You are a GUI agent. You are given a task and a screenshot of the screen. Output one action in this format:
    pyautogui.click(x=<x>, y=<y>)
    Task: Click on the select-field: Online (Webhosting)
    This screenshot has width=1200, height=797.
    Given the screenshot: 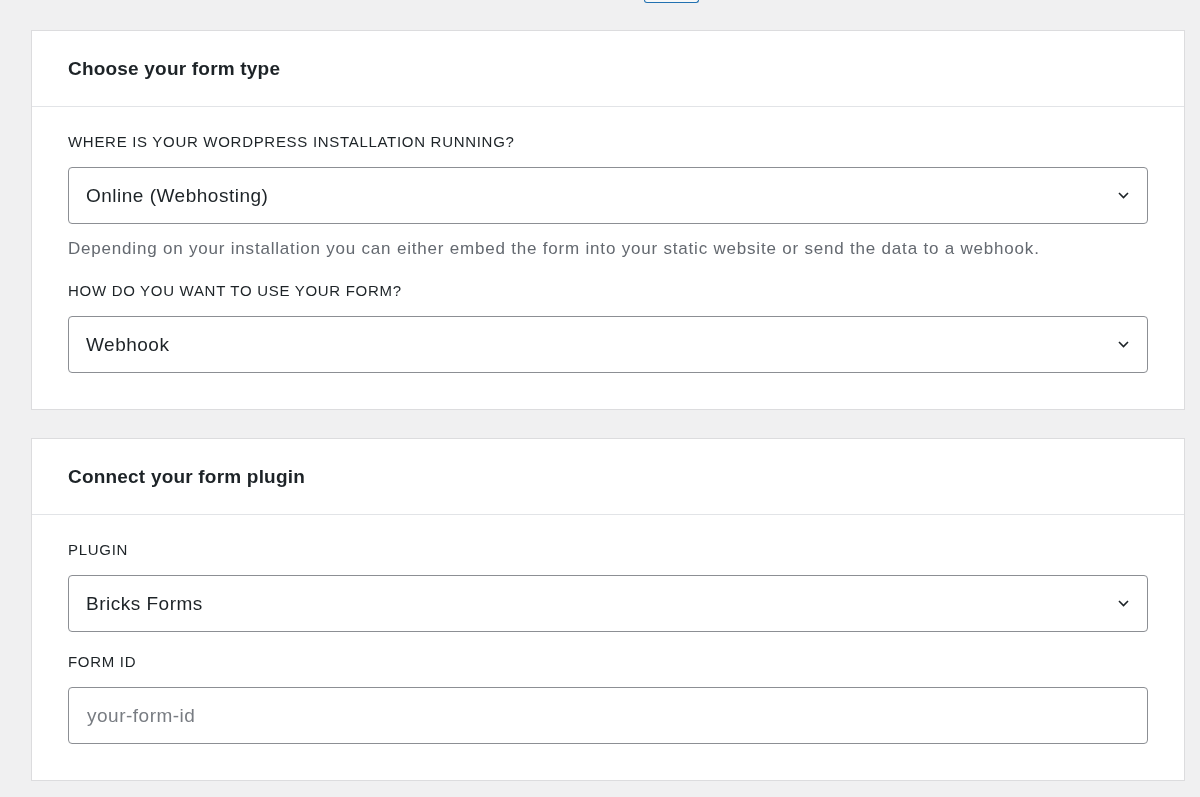 What is the action you would take?
    pyautogui.click(x=608, y=195)
    